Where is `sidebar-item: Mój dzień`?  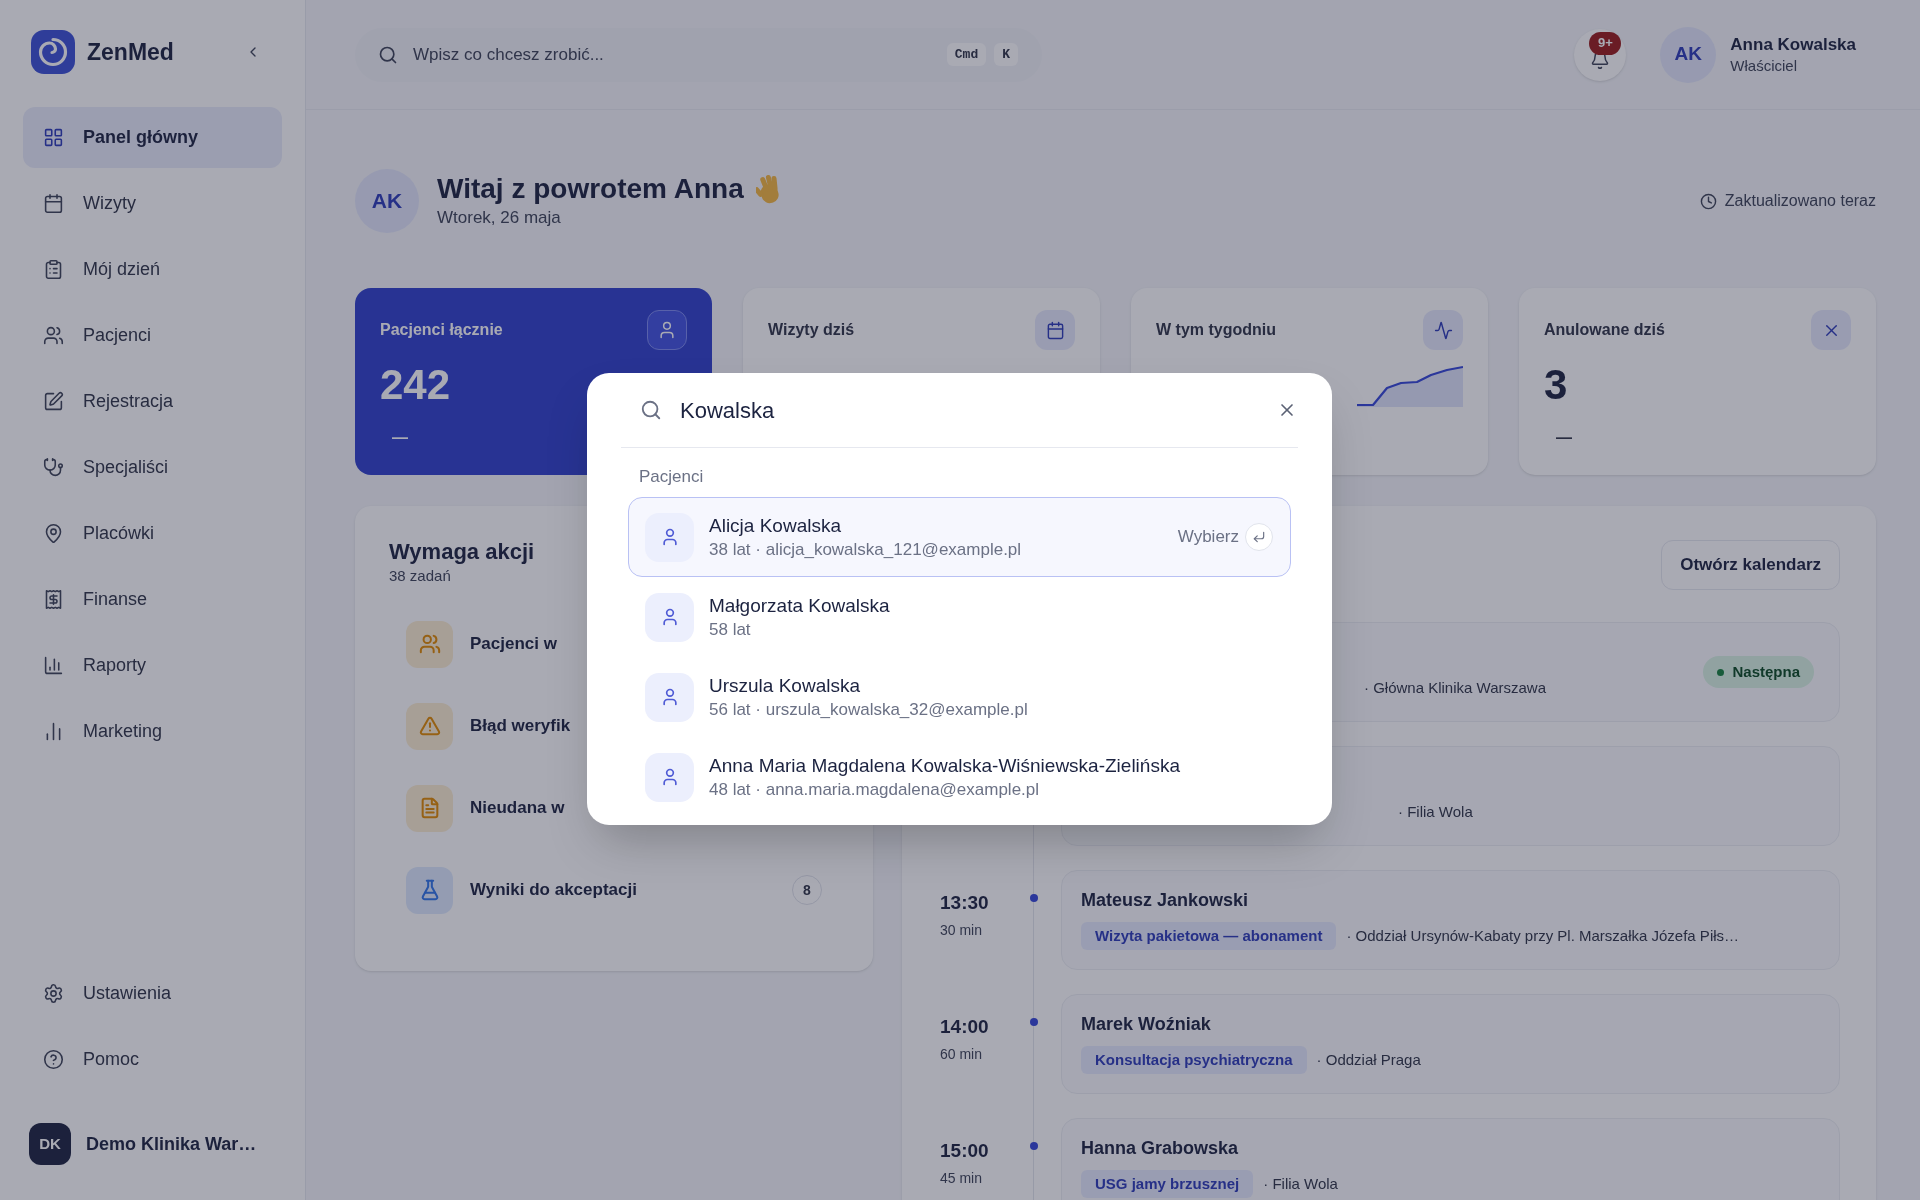 sidebar-item: Mój dzień is located at coordinates (152, 269).